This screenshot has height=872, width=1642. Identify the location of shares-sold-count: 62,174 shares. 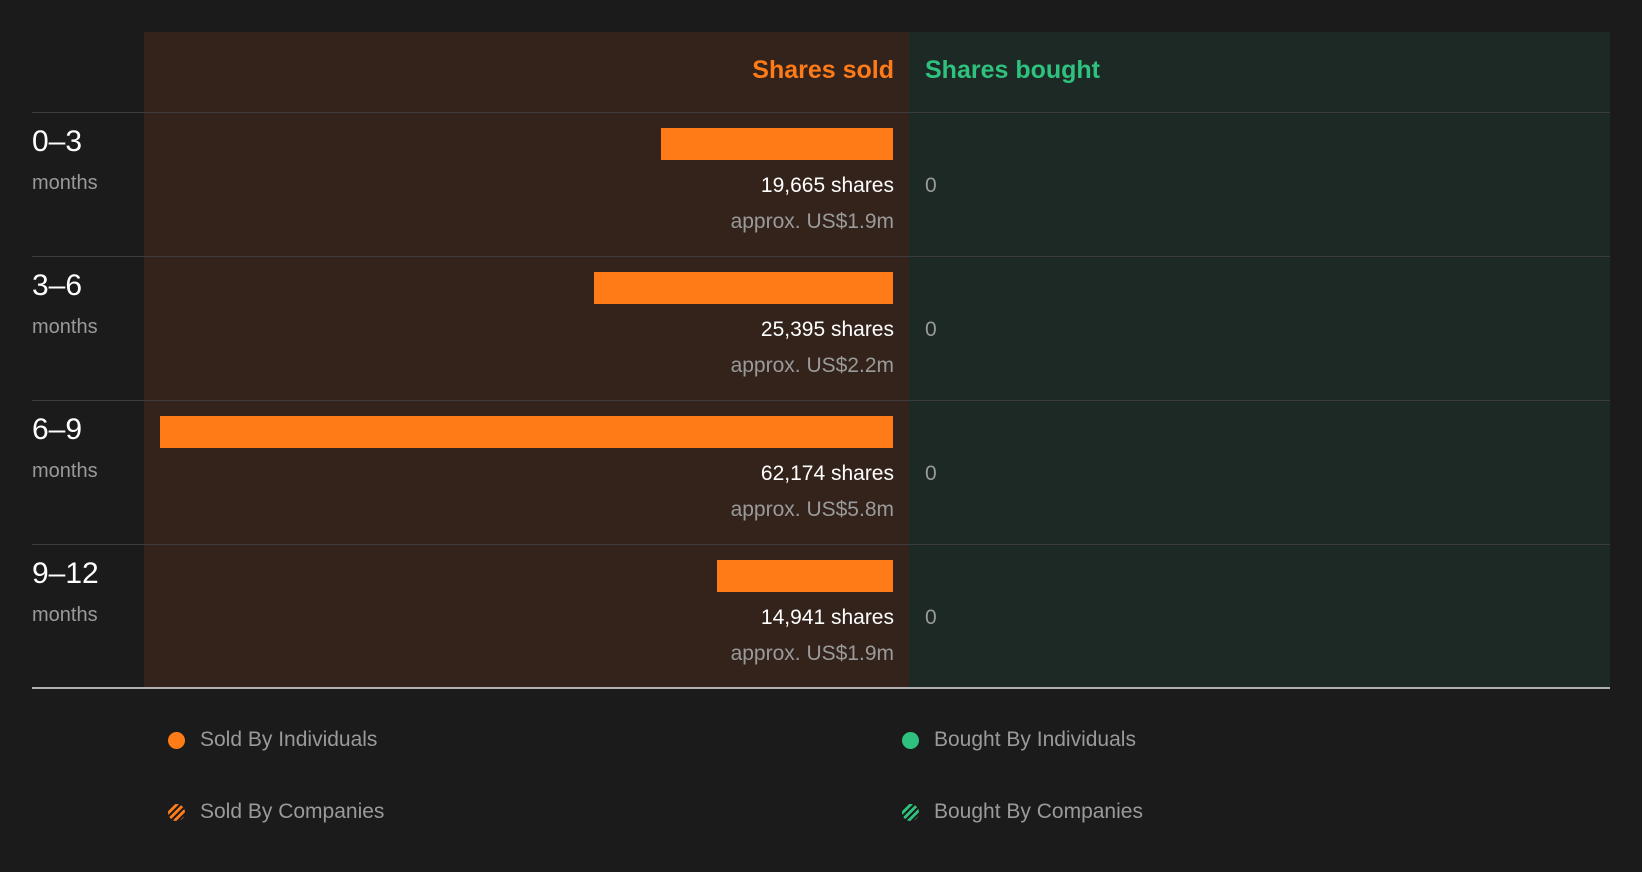
(827, 473).